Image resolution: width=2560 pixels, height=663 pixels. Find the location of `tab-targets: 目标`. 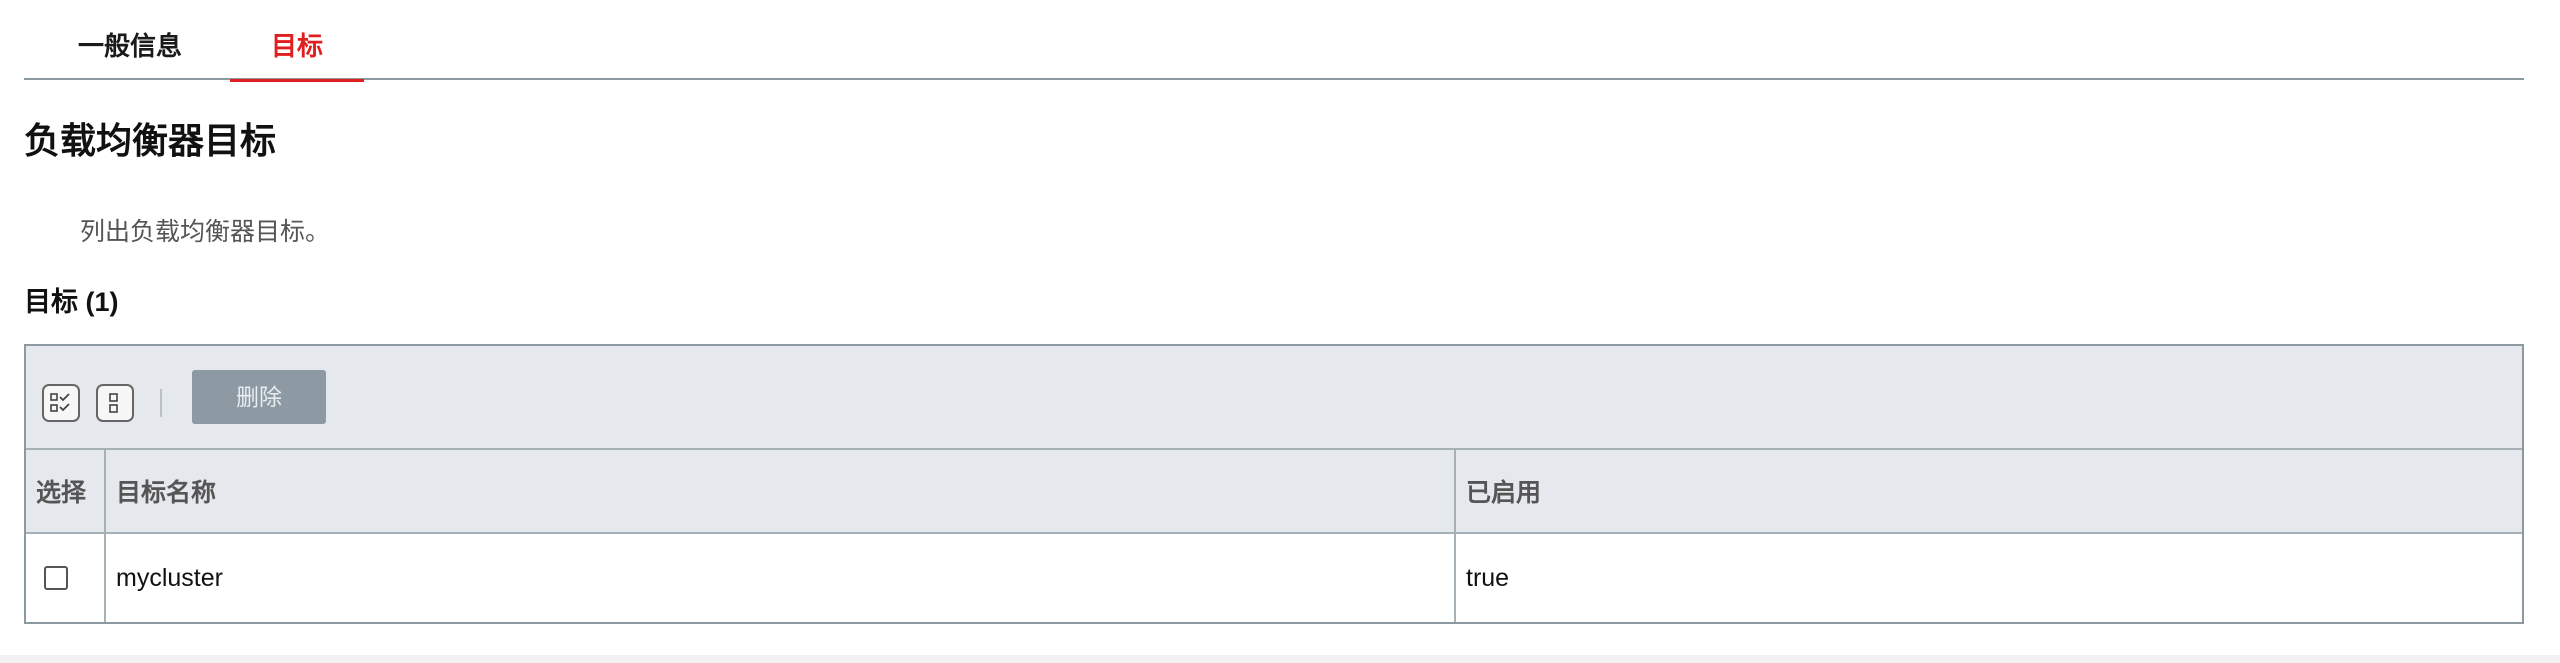

tab-targets: 目标 is located at coordinates (297, 41).